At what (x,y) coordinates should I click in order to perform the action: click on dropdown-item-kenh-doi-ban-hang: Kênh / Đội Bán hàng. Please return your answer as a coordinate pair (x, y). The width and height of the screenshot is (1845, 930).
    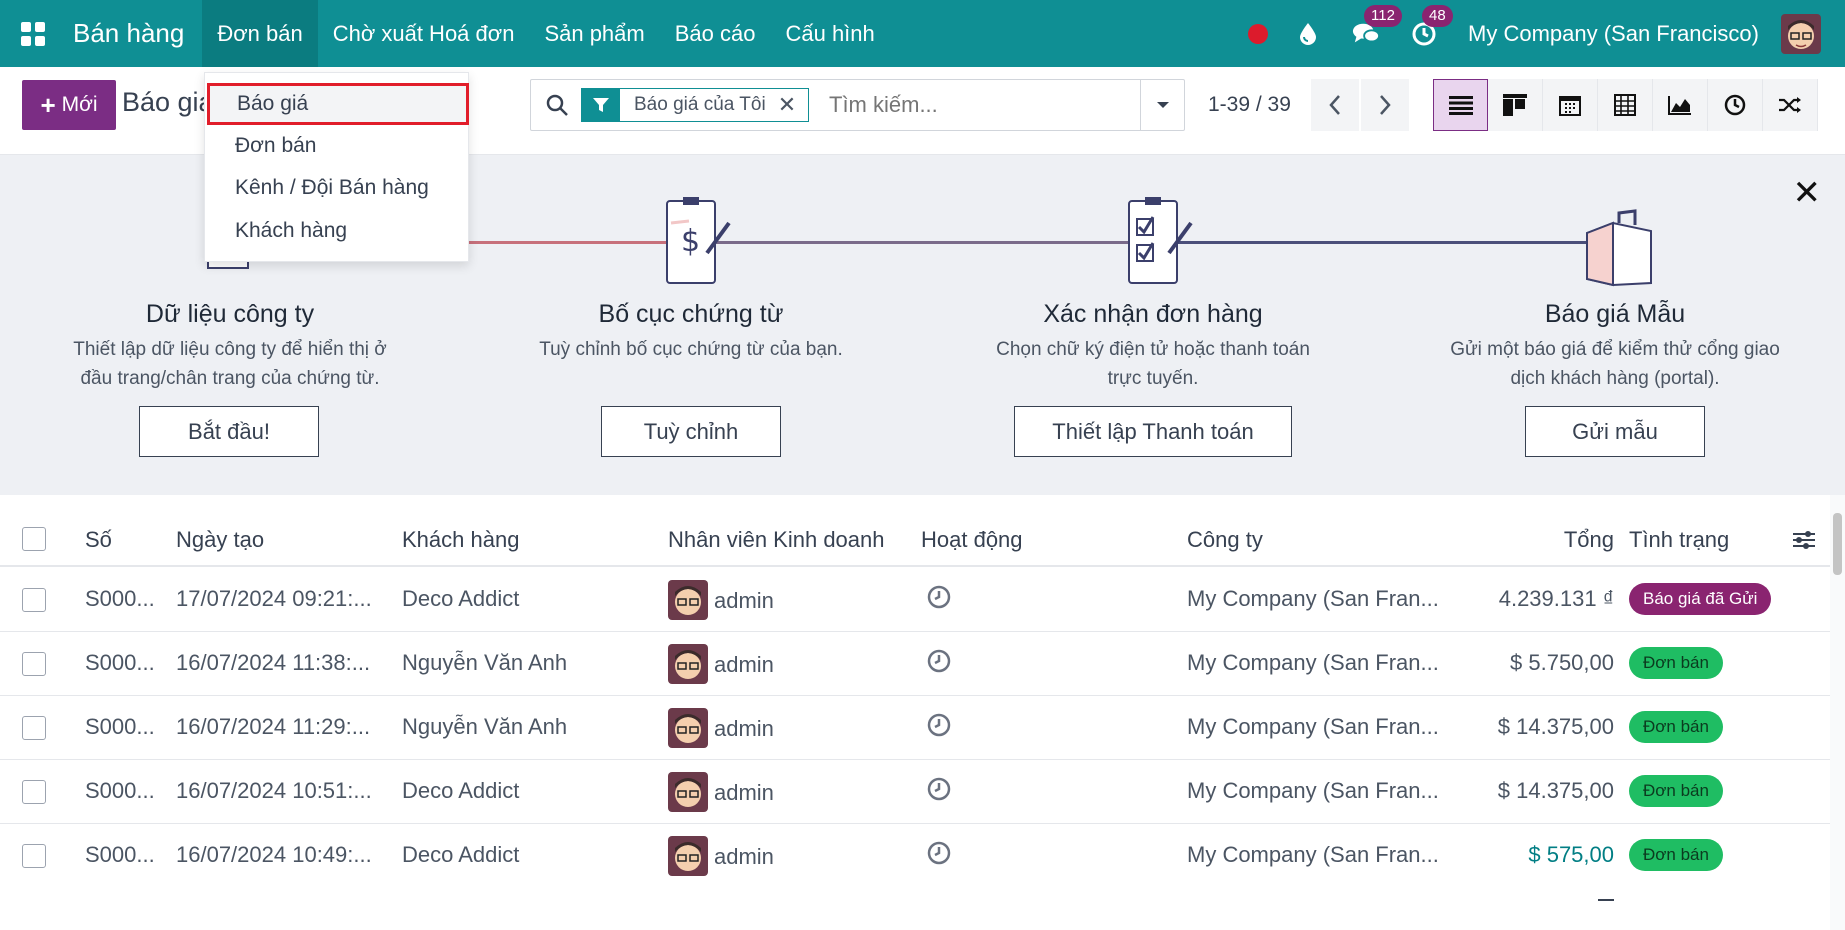
    Looking at the image, I should click on (337, 188).